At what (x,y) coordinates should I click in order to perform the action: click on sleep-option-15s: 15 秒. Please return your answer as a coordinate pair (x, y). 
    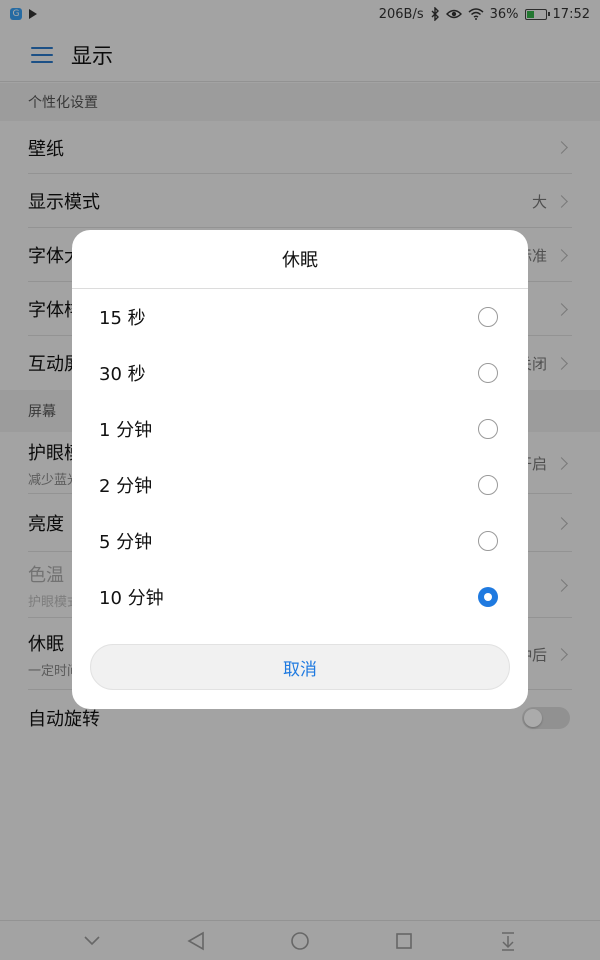
    Looking at the image, I should click on (300, 317).